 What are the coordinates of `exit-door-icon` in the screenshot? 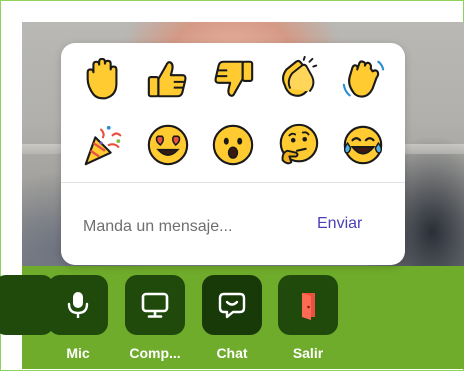 It's located at (308, 306).